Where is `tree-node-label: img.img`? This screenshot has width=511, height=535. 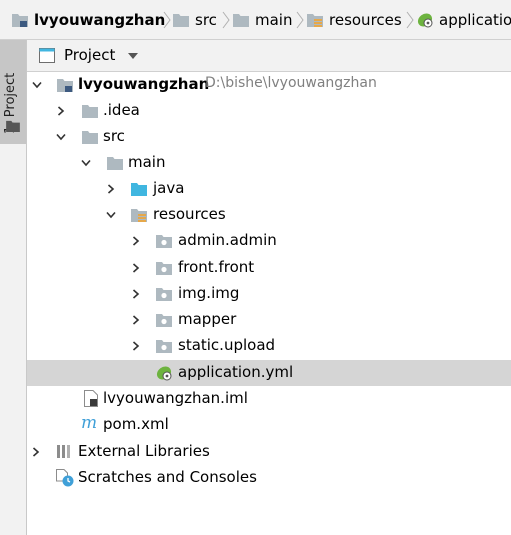 tree-node-label: img.img is located at coordinates (209, 293).